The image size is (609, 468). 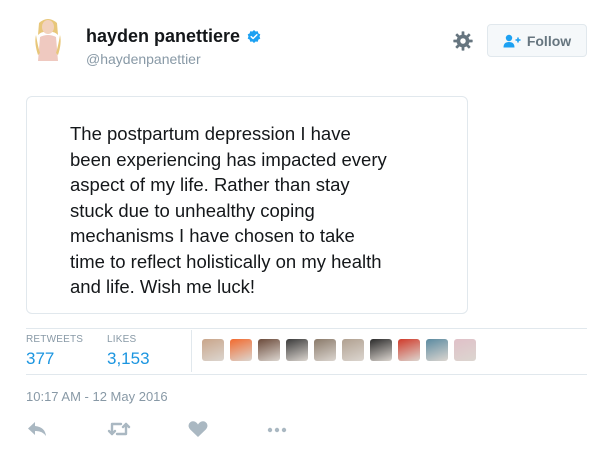 I want to click on tweet-timestamp: 10:17 AM - 12 May 2016, so click(x=97, y=396).